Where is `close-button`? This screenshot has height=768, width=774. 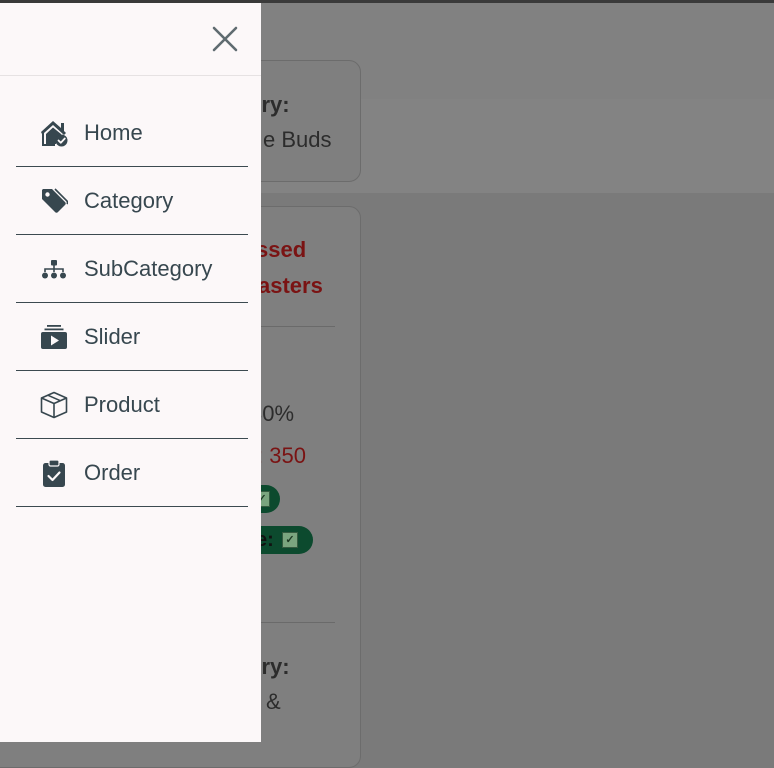 close-button is located at coordinates (225, 39).